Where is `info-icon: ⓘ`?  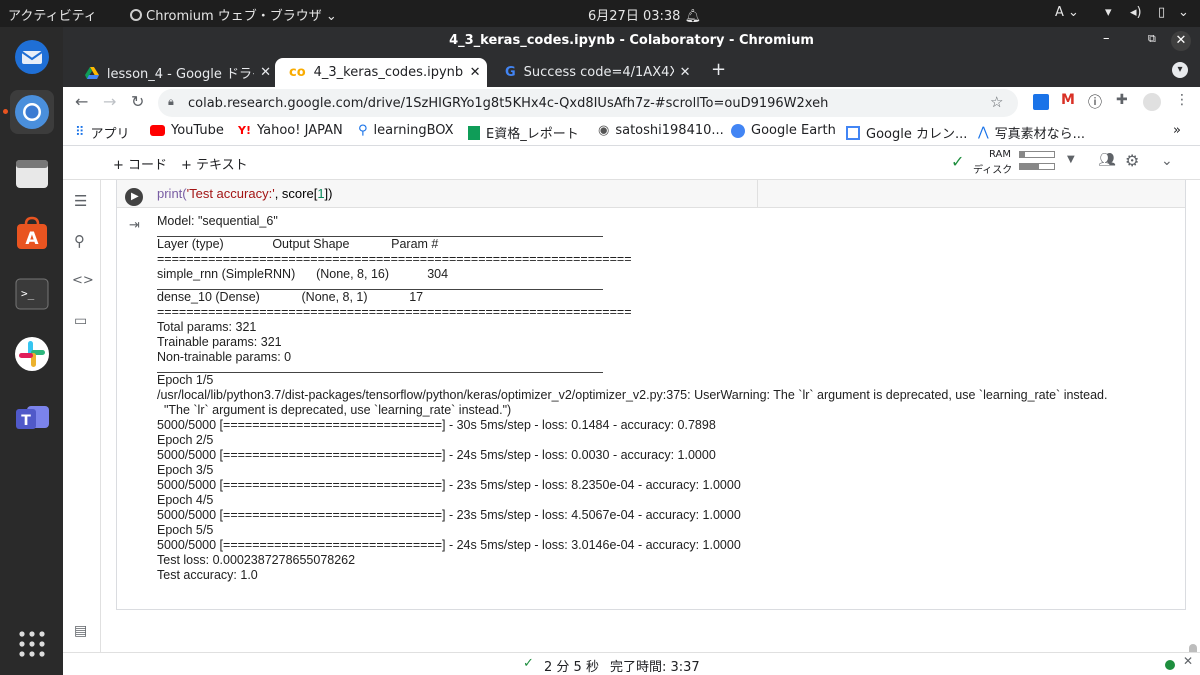 info-icon: ⓘ is located at coordinates (1095, 102).